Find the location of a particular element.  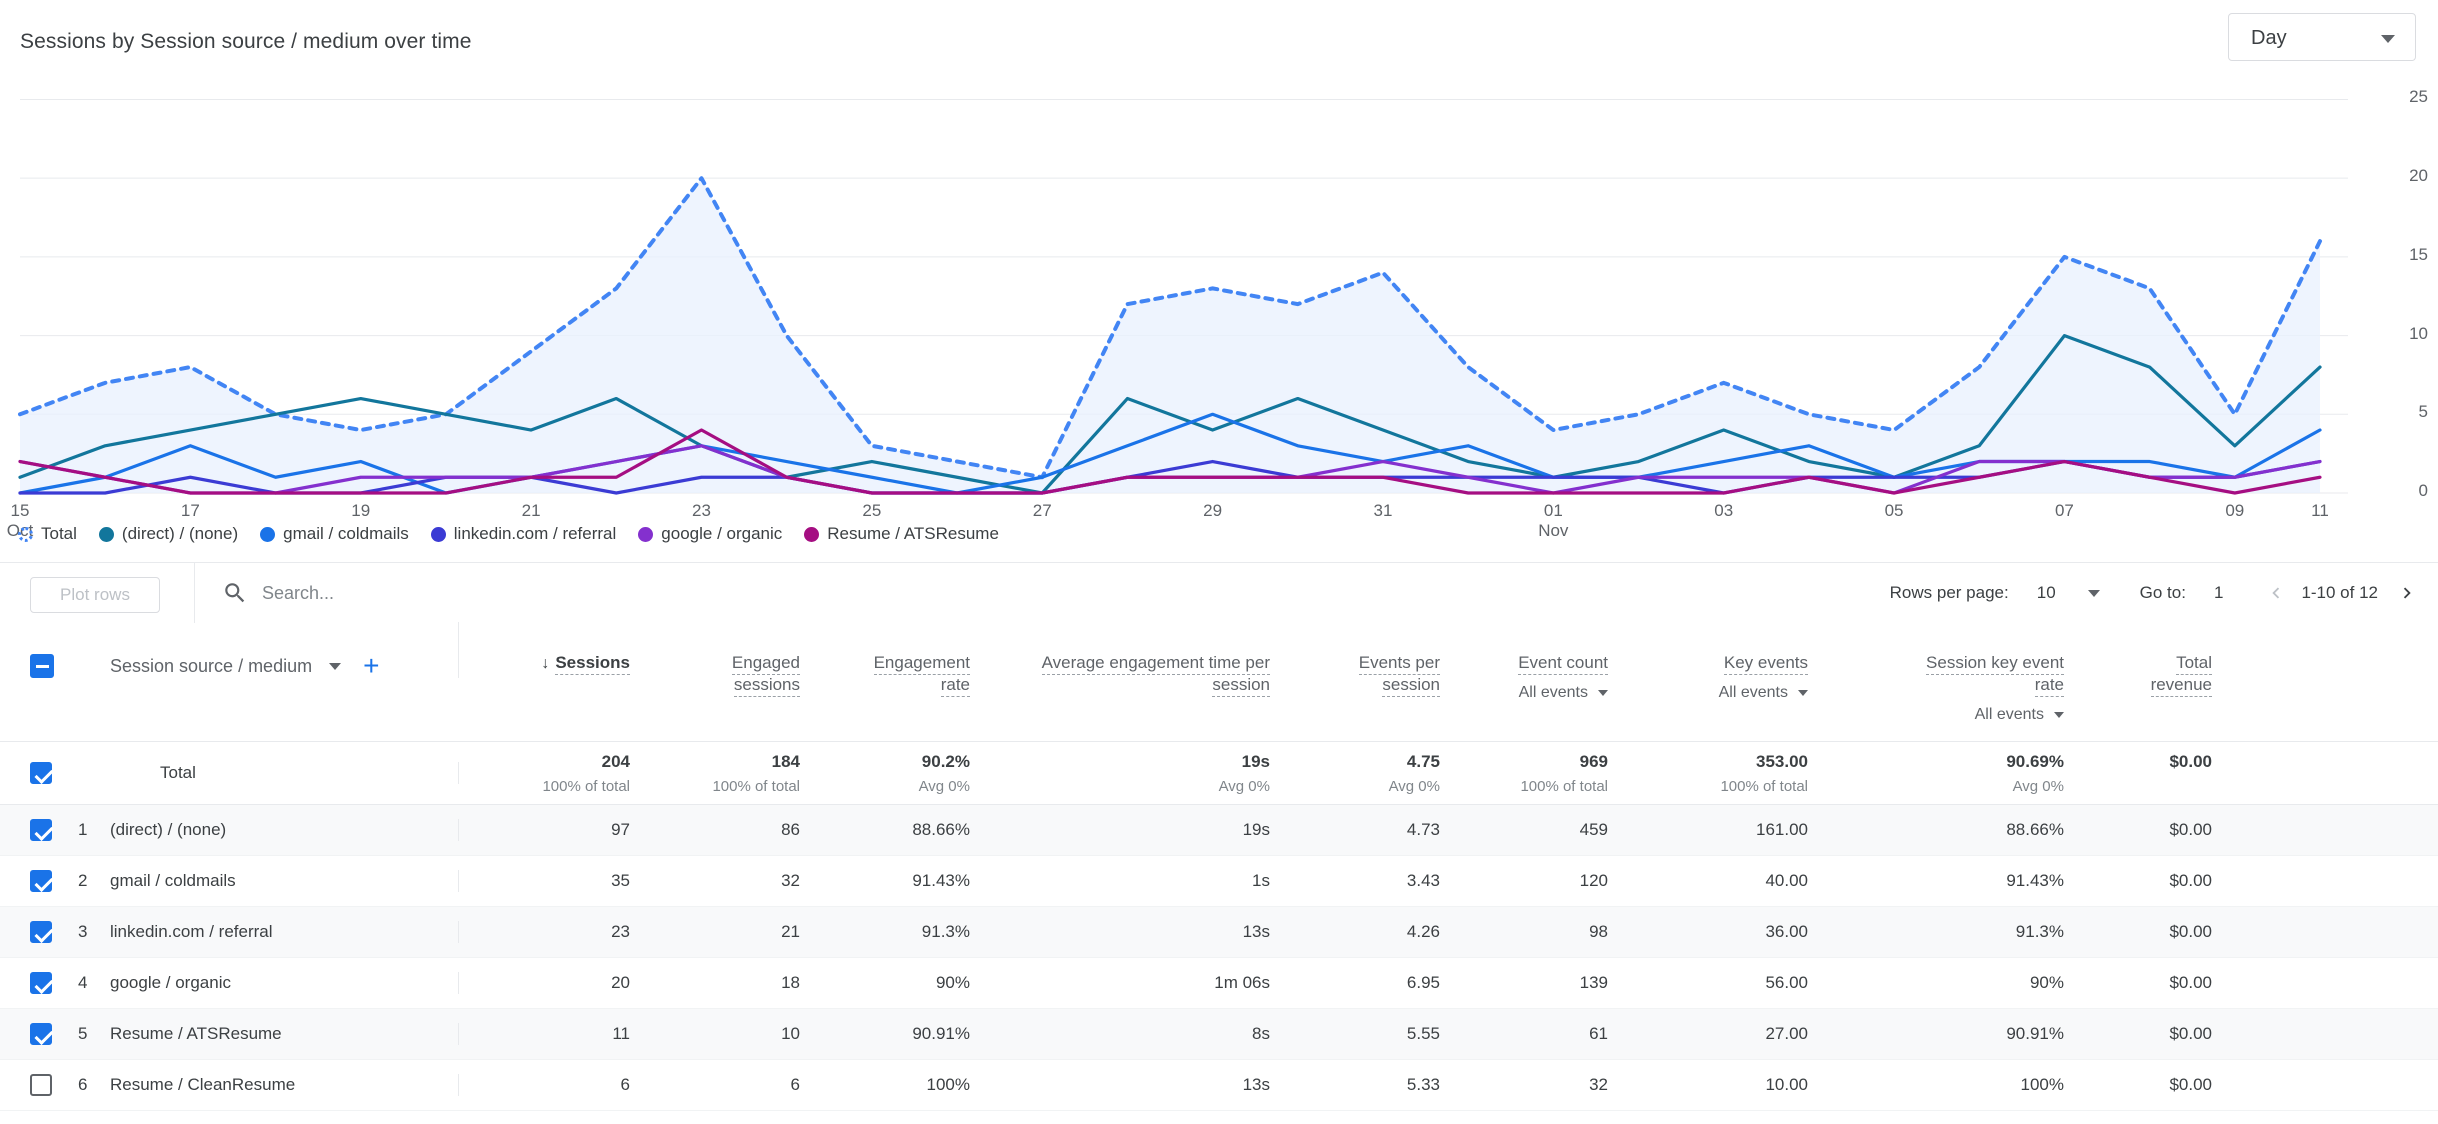

table-cell: 100% is located at coordinates (2042, 1084).